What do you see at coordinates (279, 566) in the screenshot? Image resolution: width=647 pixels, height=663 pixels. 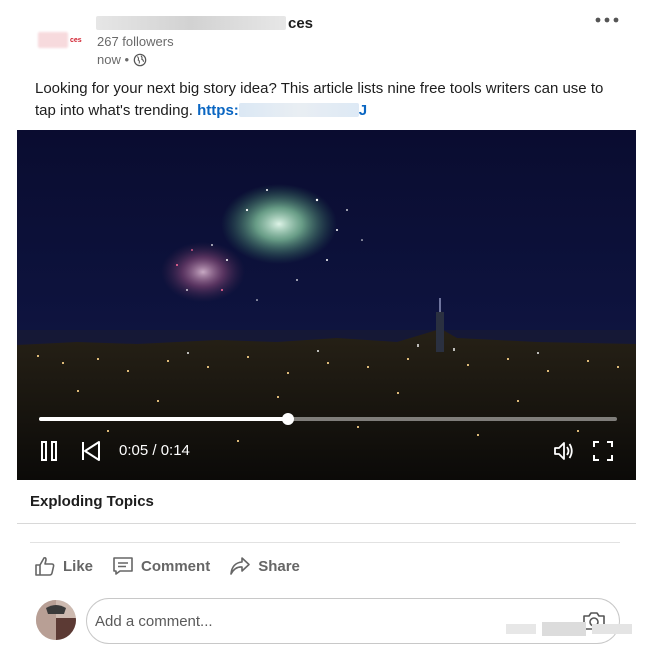 I see `share-label: Share` at bounding box center [279, 566].